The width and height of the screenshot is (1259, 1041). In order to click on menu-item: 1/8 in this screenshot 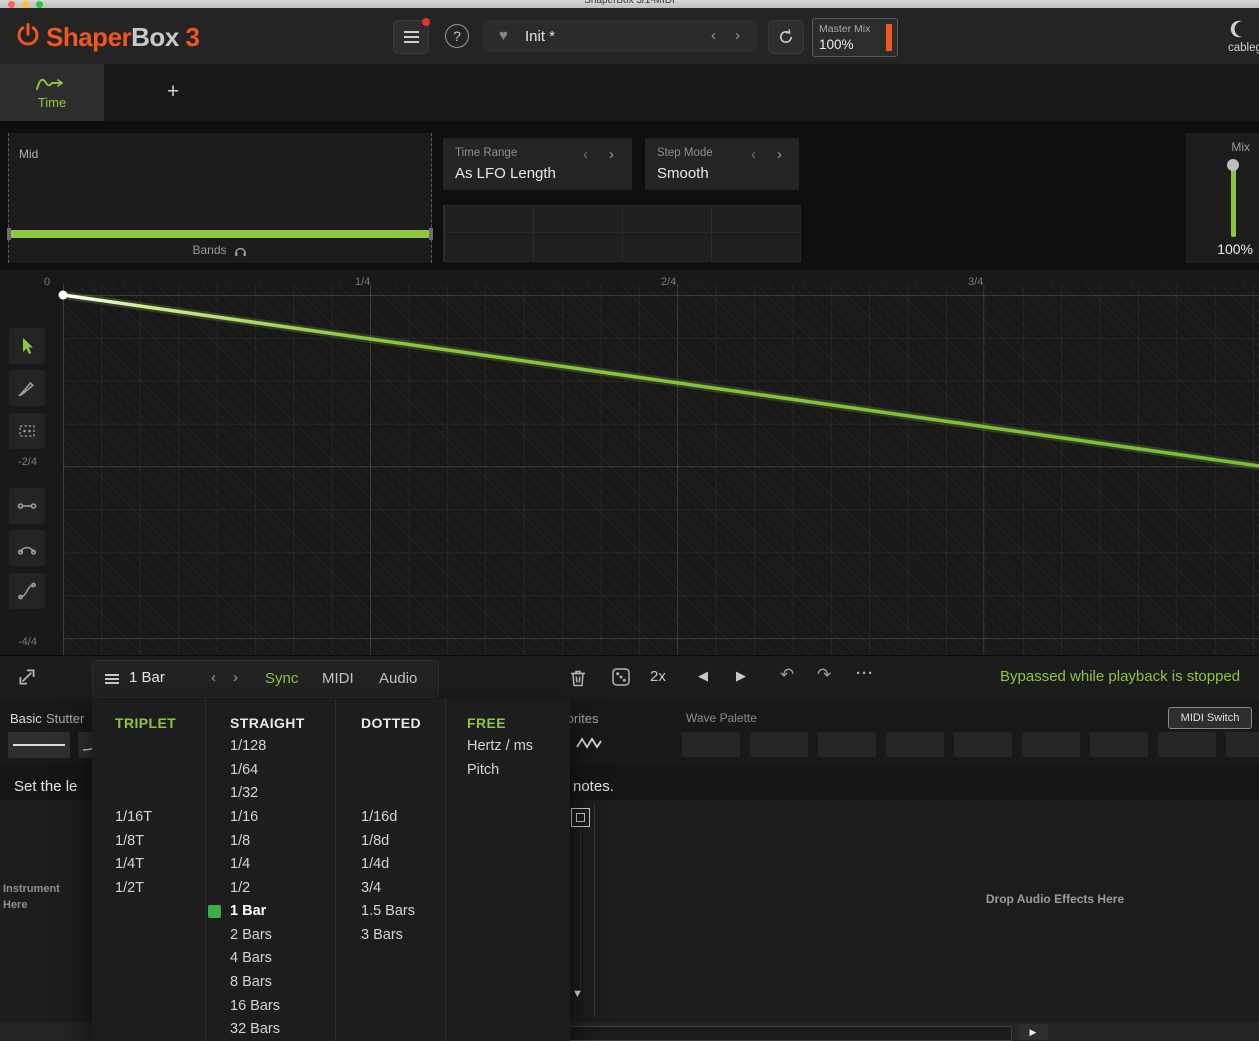, I will do `click(240, 844)`.